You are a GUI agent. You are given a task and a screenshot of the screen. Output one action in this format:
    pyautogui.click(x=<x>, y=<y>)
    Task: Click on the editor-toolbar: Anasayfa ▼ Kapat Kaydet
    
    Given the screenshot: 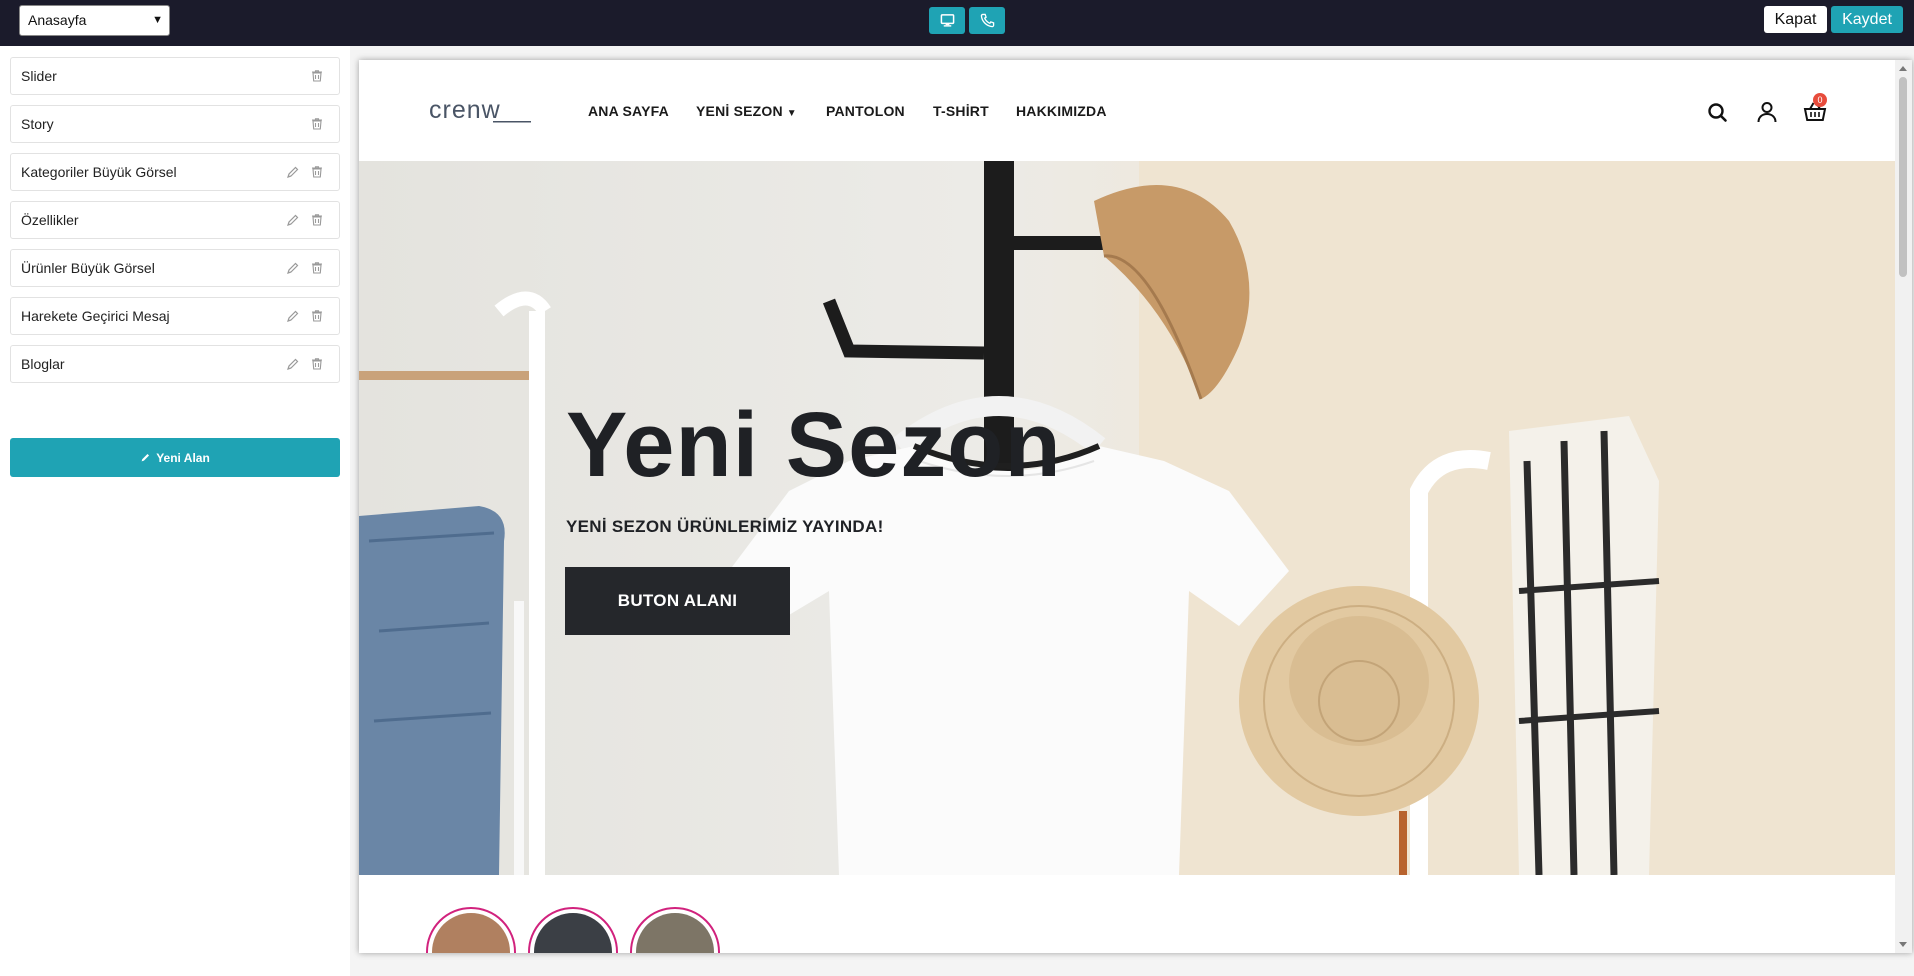 What is the action you would take?
    pyautogui.click(x=957, y=23)
    